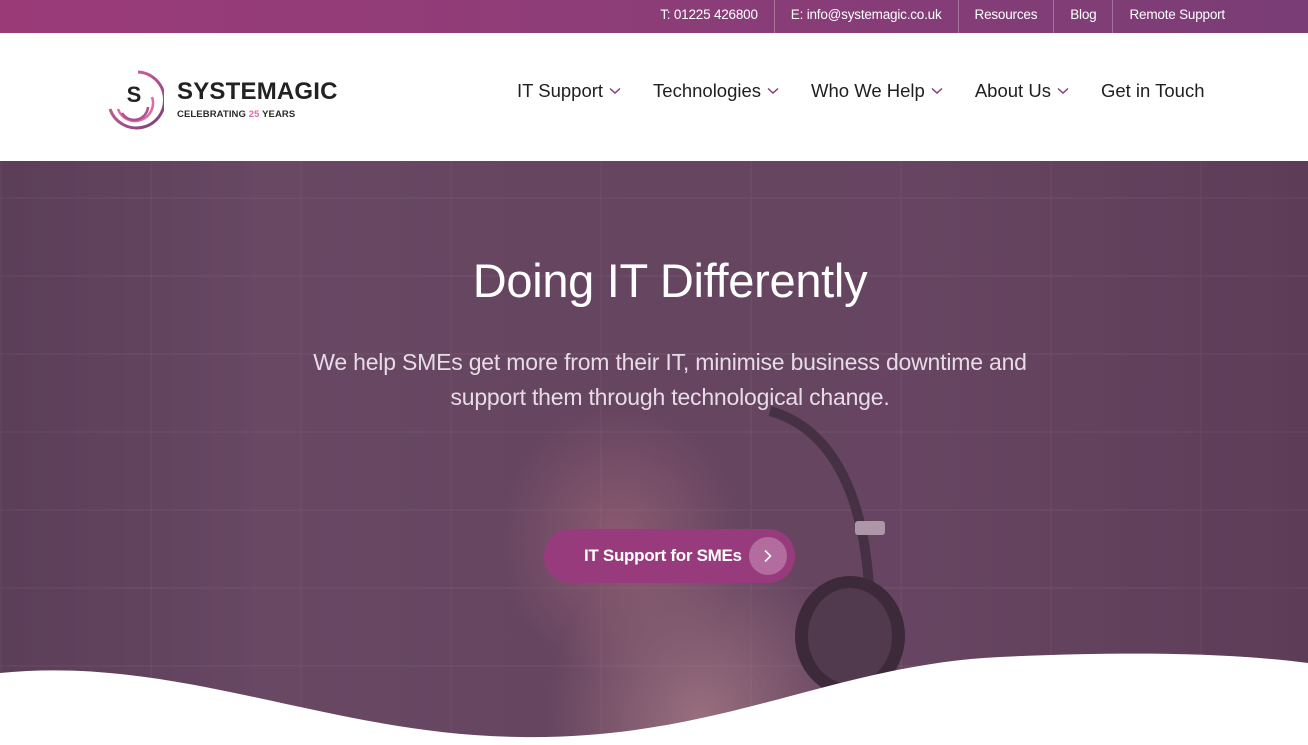  I want to click on blog-link: Blog, so click(1082, 16).